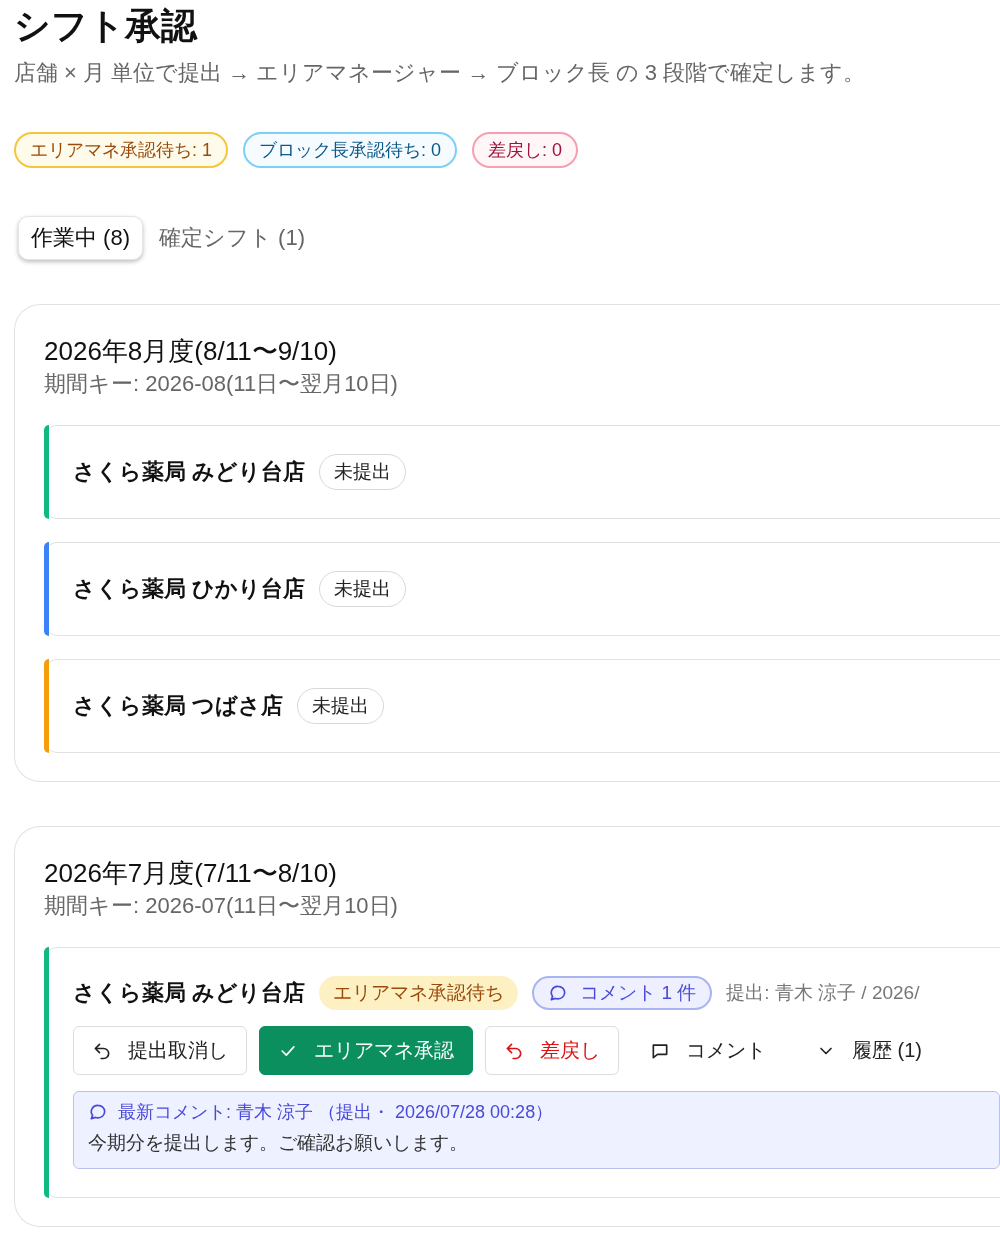 Image resolution: width=1000 pixels, height=1239 pixels. Describe the element at coordinates (80, 238) in the screenshot. I see `tab: 作業中 (8)` at that location.